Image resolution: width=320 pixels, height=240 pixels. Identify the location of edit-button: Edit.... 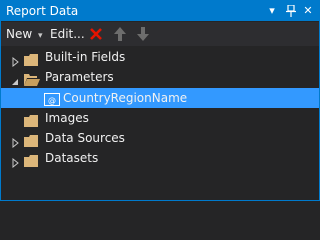
(67, 34).